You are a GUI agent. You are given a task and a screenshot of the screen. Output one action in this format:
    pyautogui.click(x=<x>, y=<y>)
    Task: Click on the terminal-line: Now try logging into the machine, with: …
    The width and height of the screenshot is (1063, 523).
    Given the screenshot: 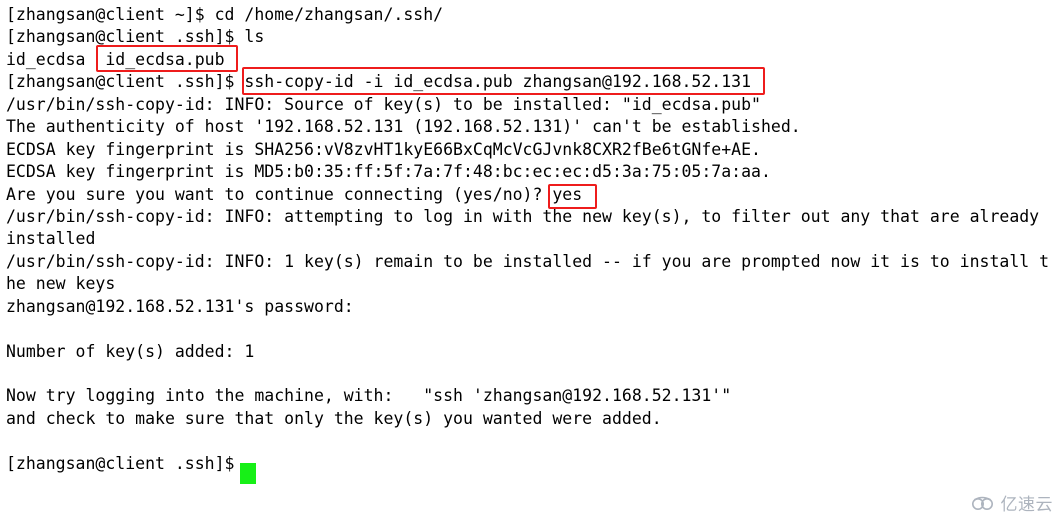 What is the action you would take?
    pyautogui.click(x=369, y=396)
    